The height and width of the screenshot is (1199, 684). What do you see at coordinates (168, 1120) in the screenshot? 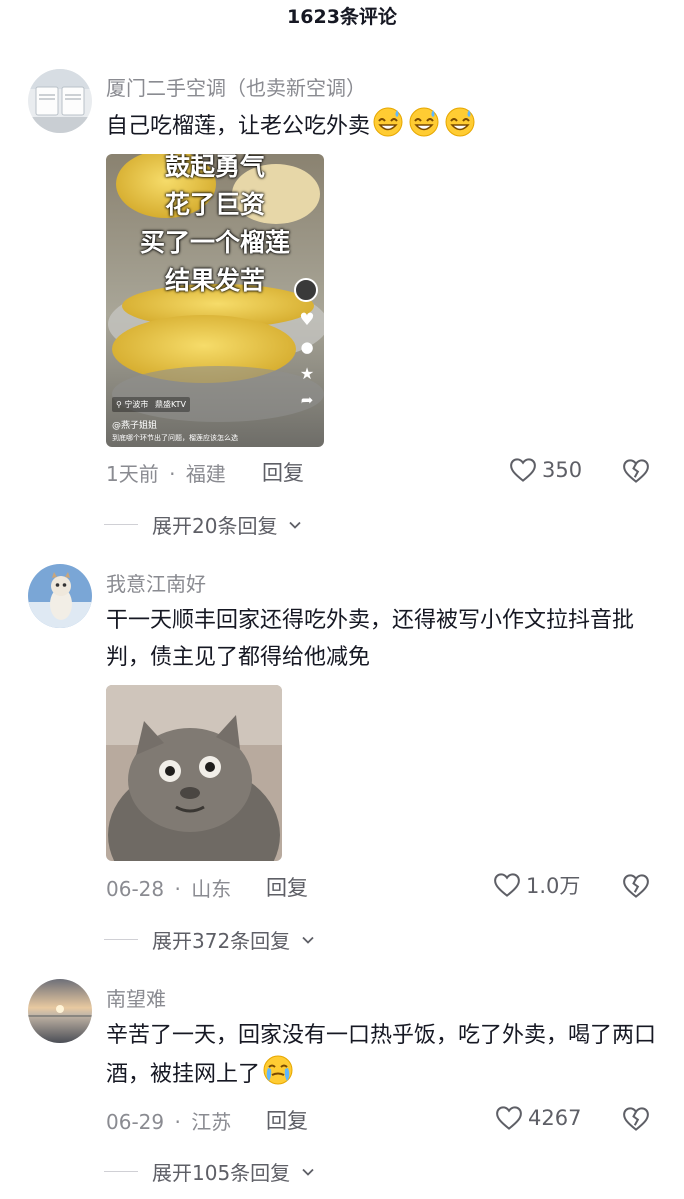
I see `comment-meta: 06-29 · 江苏` at bounding box center [168, 1120].